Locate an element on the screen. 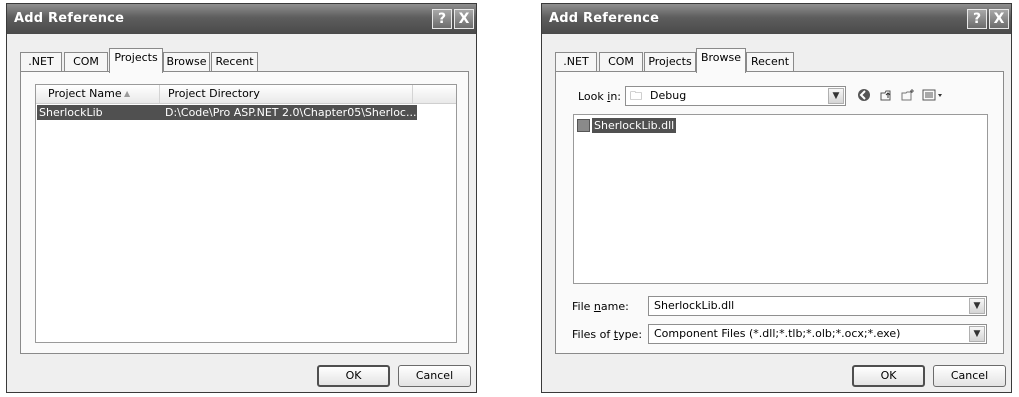  file-name-input: SherlockLib.dll ▼ is located at coordinates (817, 306).